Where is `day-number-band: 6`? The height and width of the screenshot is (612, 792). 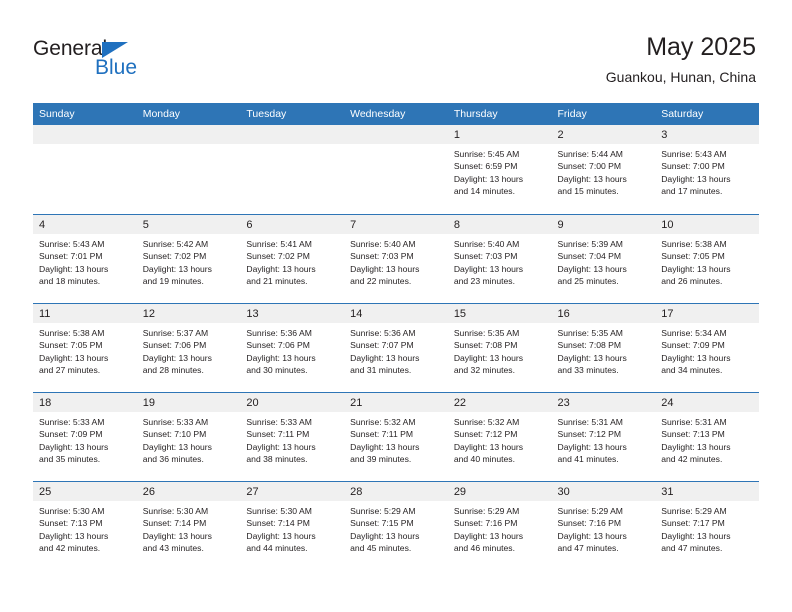 day-number-band: 6 is located at coordinates (292, 224).